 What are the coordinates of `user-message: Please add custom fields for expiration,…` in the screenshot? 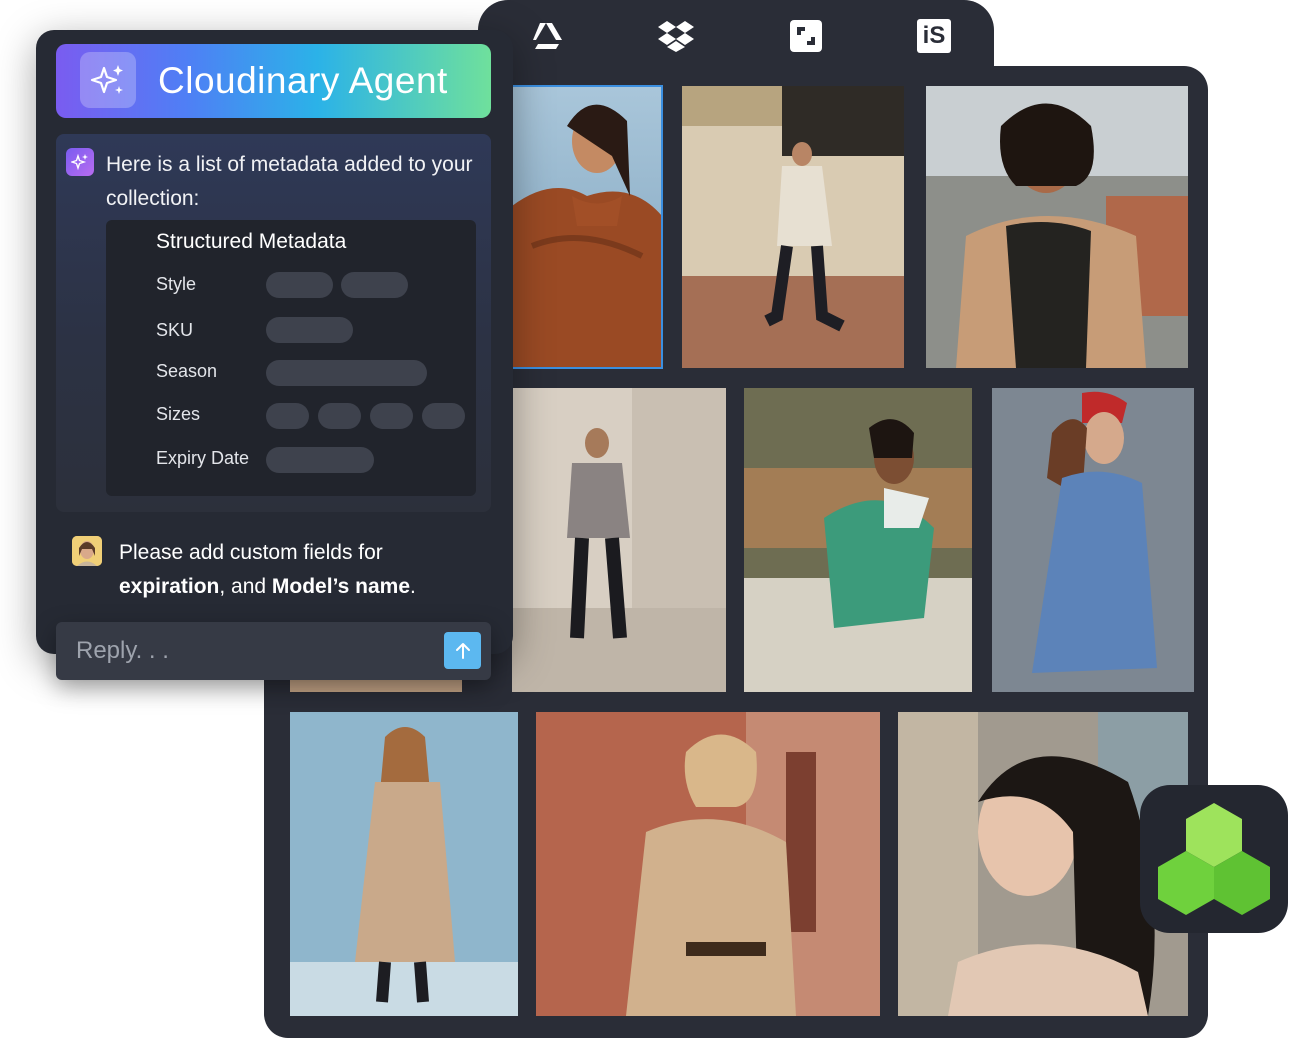 It's located at (304, 570).